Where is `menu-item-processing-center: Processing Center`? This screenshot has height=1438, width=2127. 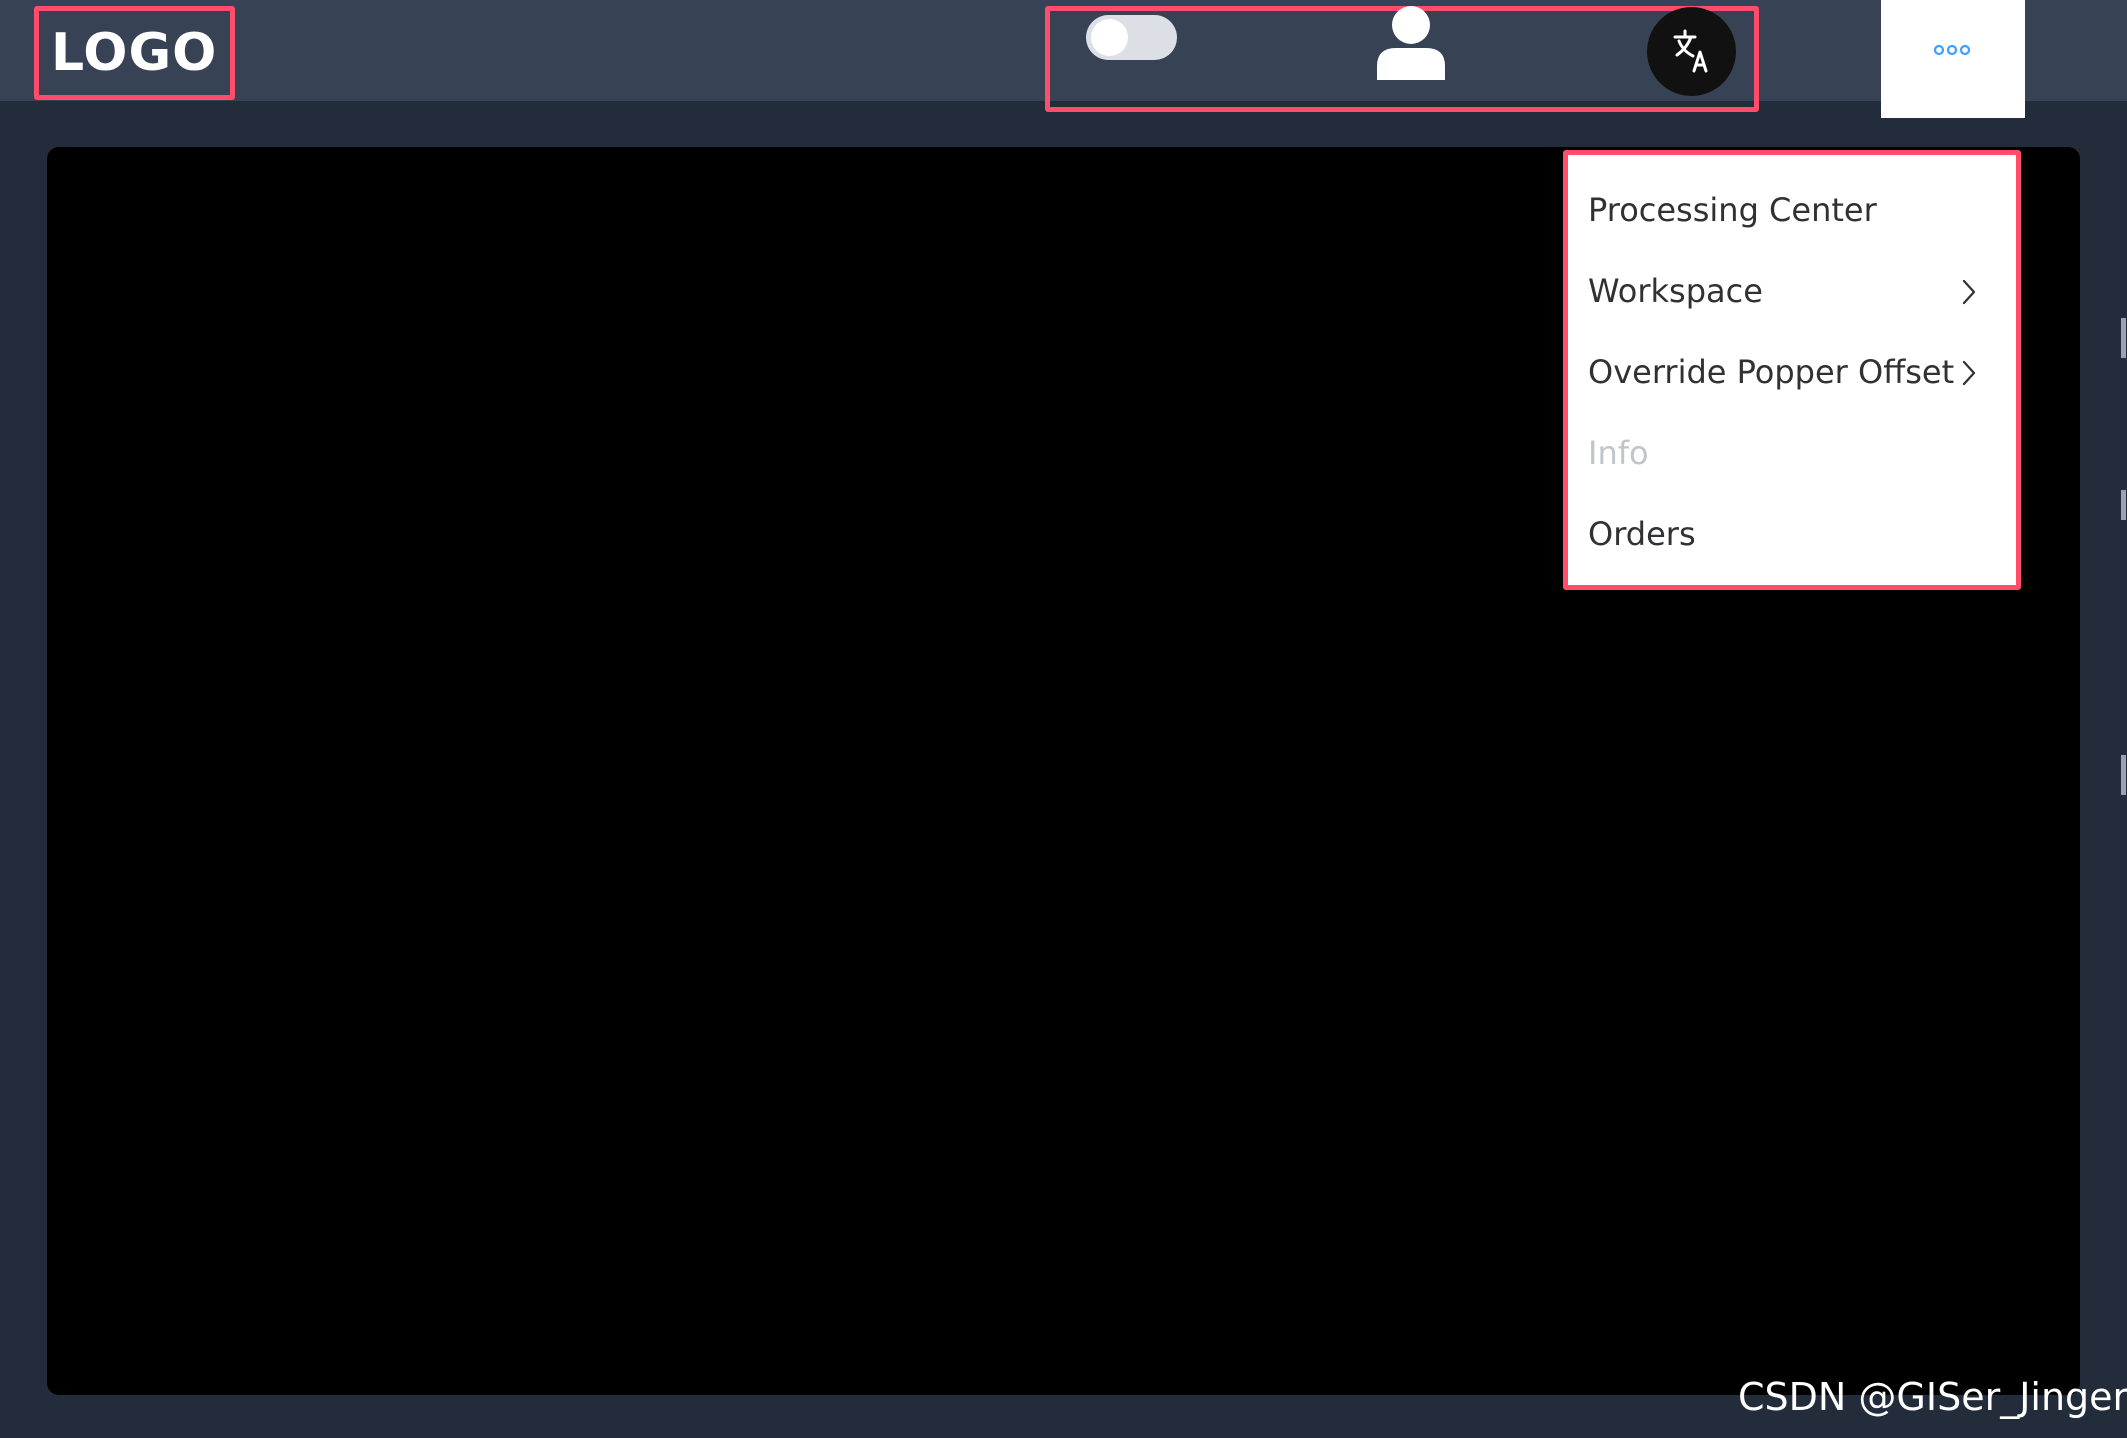
menu-item-processing-center: Processing Center is located at coordinates (1792, 210).